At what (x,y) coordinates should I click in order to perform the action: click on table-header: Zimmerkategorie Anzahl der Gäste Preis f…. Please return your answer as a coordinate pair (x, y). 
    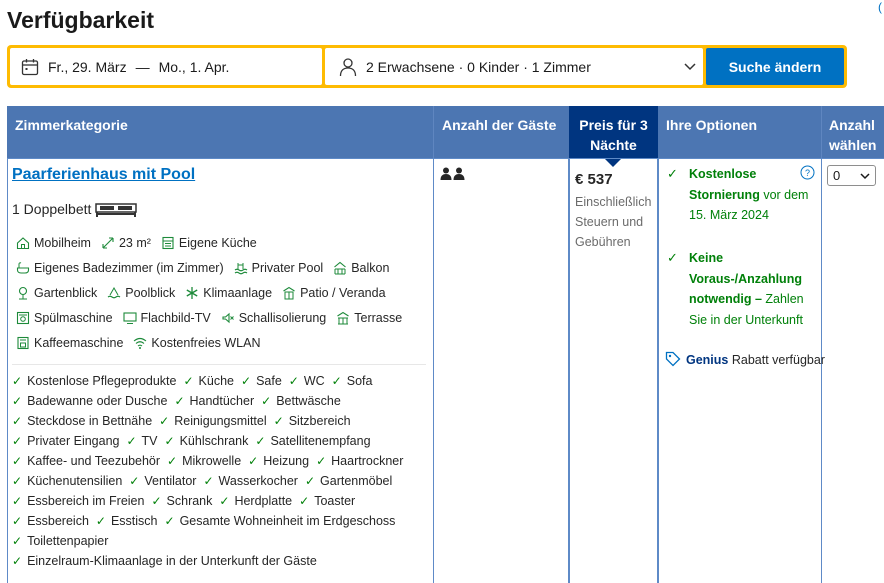
    Looking at the image, I should click on (445, 132).